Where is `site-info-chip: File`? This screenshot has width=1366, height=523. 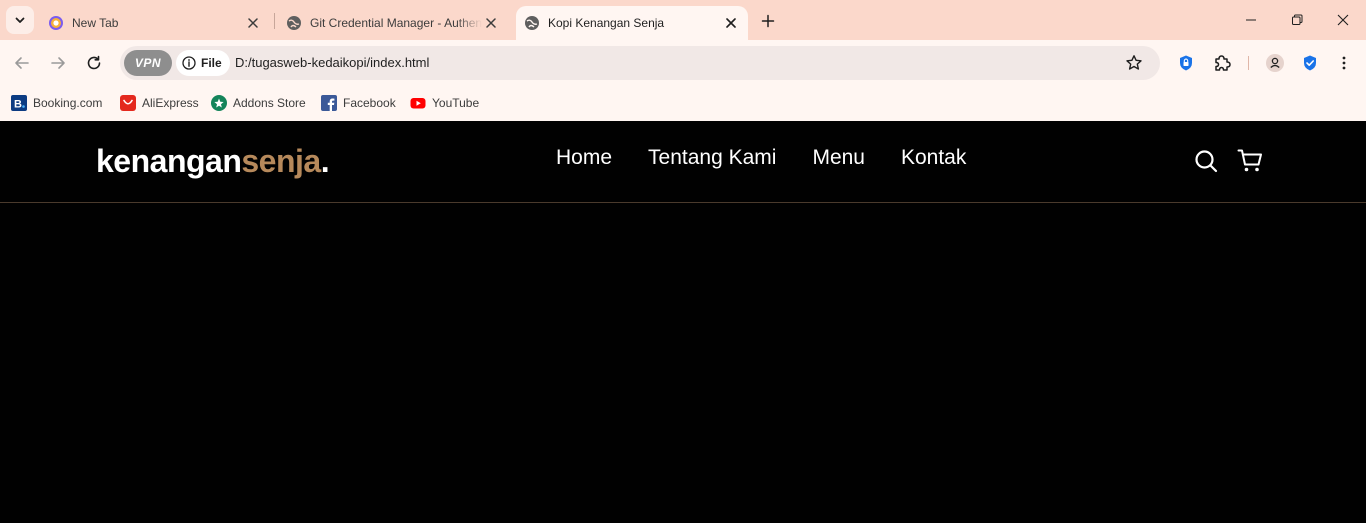 site-info-chip: File is located at coordinates (203, 63).